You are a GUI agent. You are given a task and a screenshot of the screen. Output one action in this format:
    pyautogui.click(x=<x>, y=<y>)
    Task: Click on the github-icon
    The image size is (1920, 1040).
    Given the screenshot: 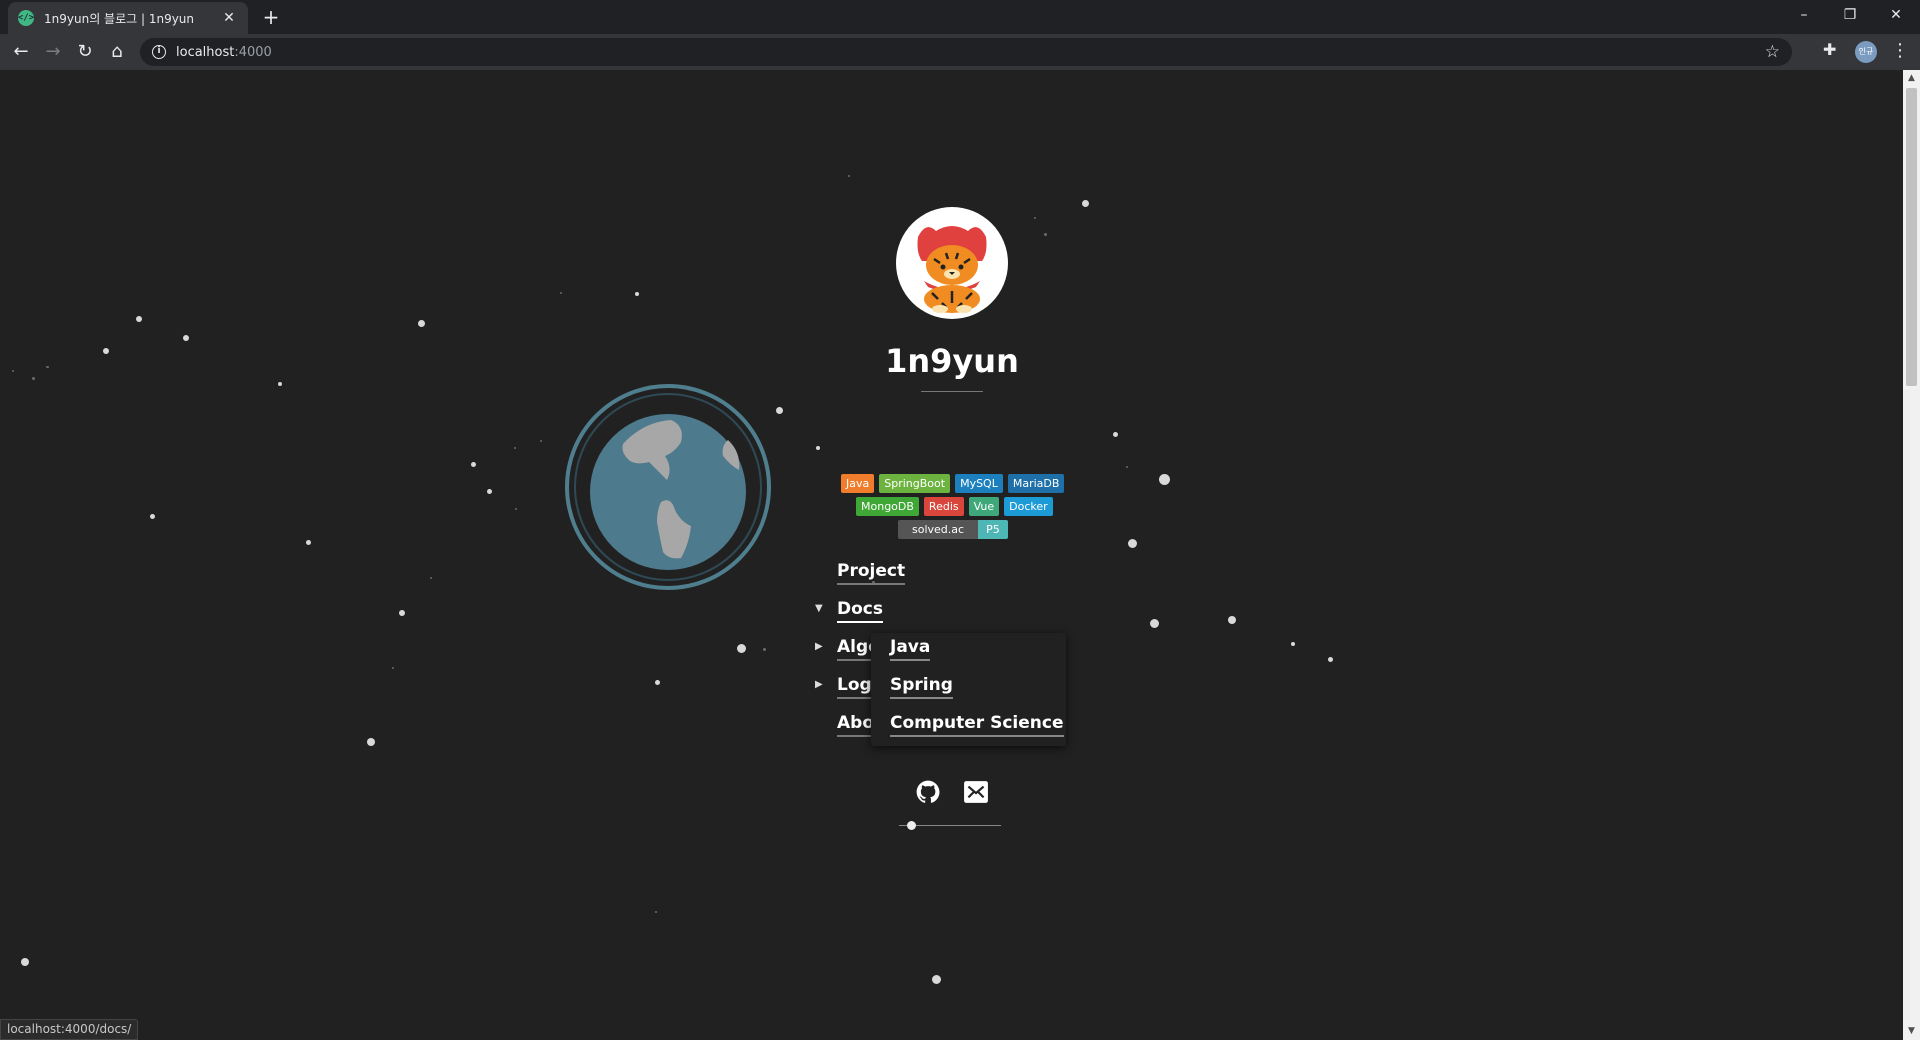 What is the action you would take?
    pyautogui.click(x=928, y=792)
    